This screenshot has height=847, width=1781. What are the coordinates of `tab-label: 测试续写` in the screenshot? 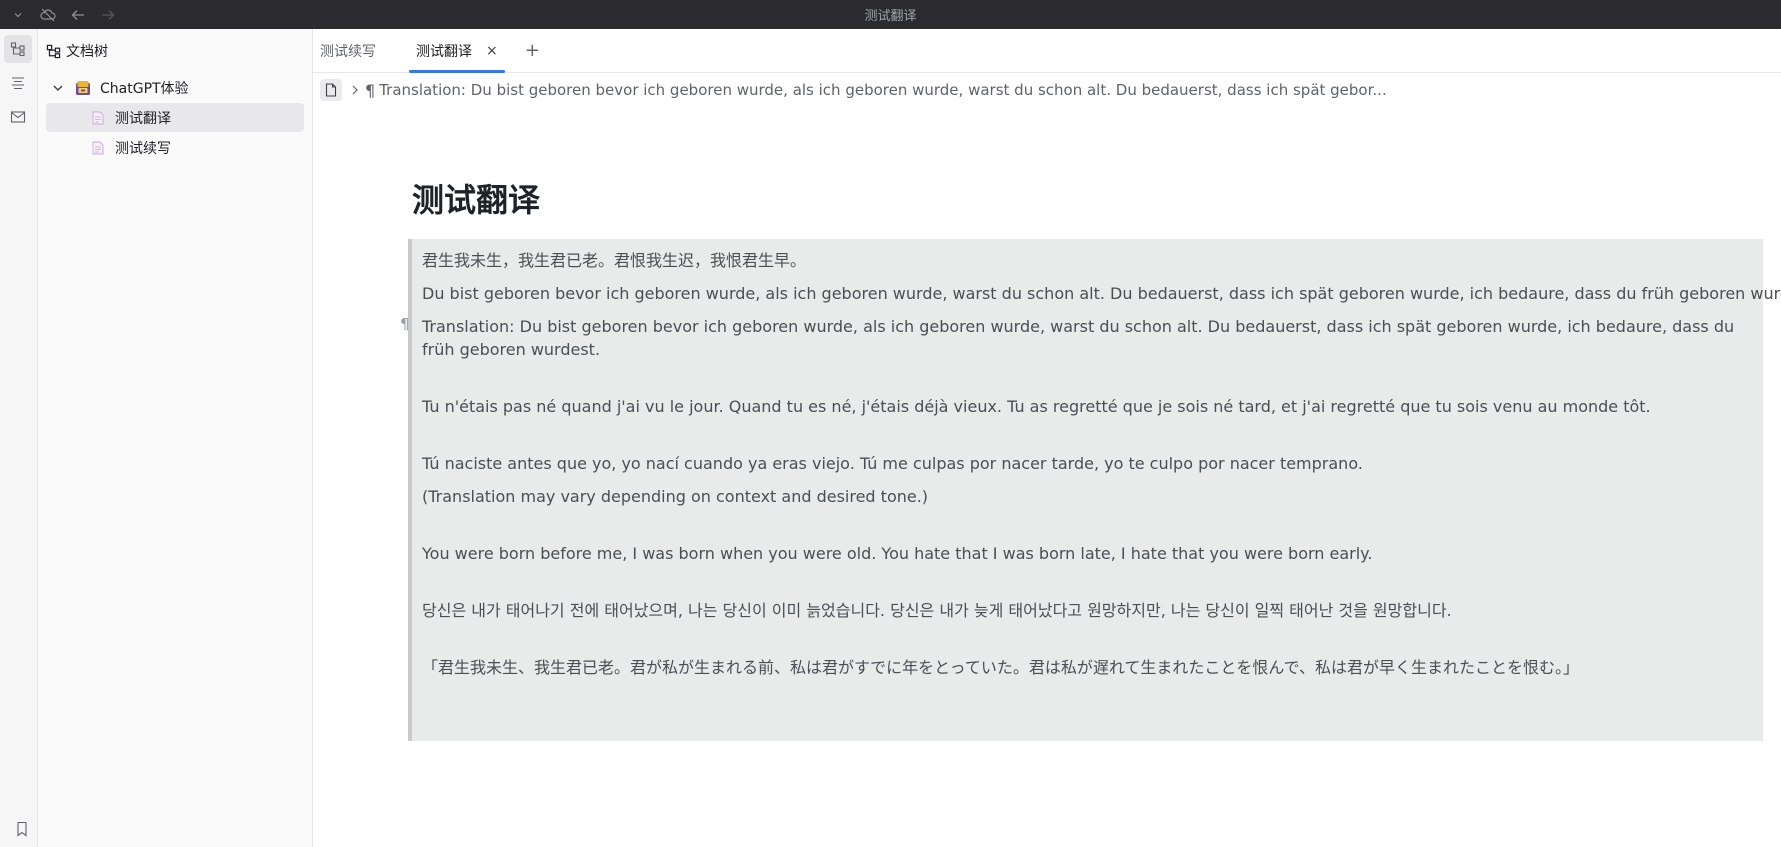 It's located at (348, 51).